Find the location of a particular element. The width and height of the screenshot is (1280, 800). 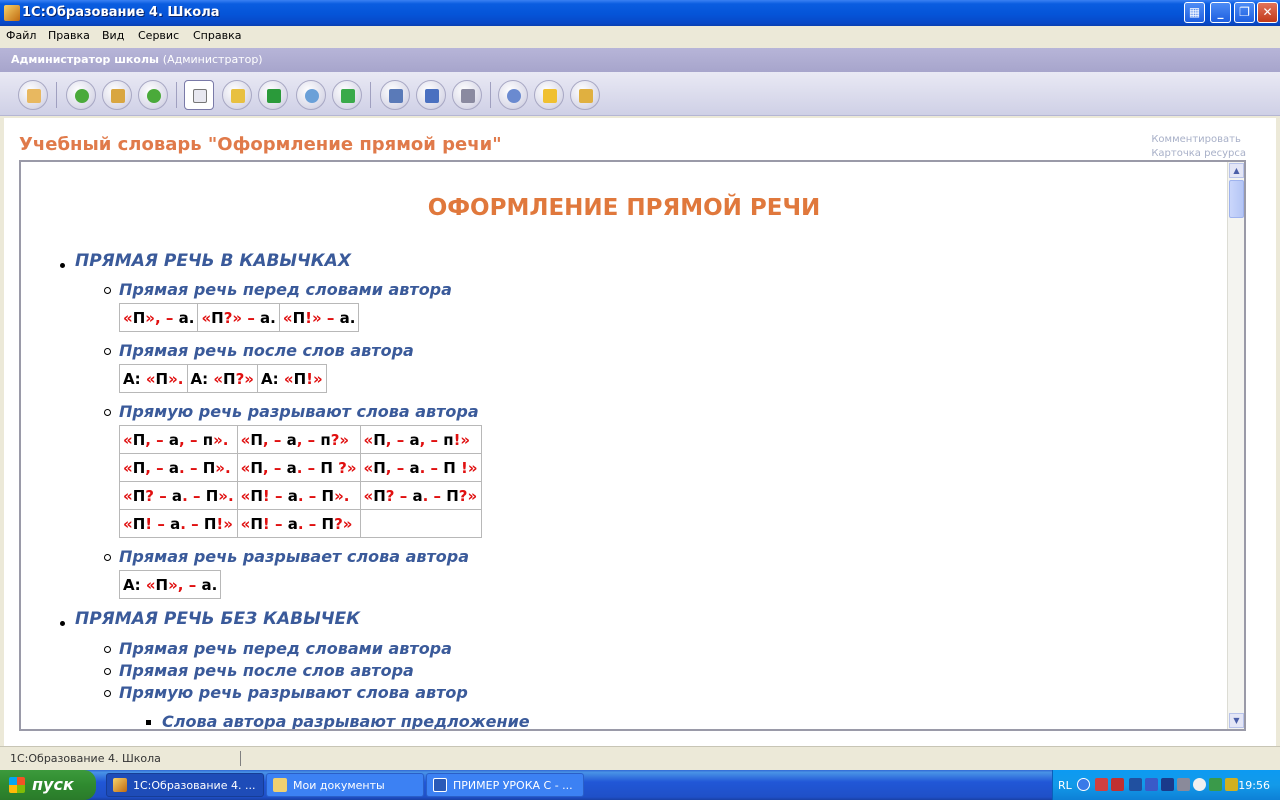

document-icon is located at coordinates (199, 95).